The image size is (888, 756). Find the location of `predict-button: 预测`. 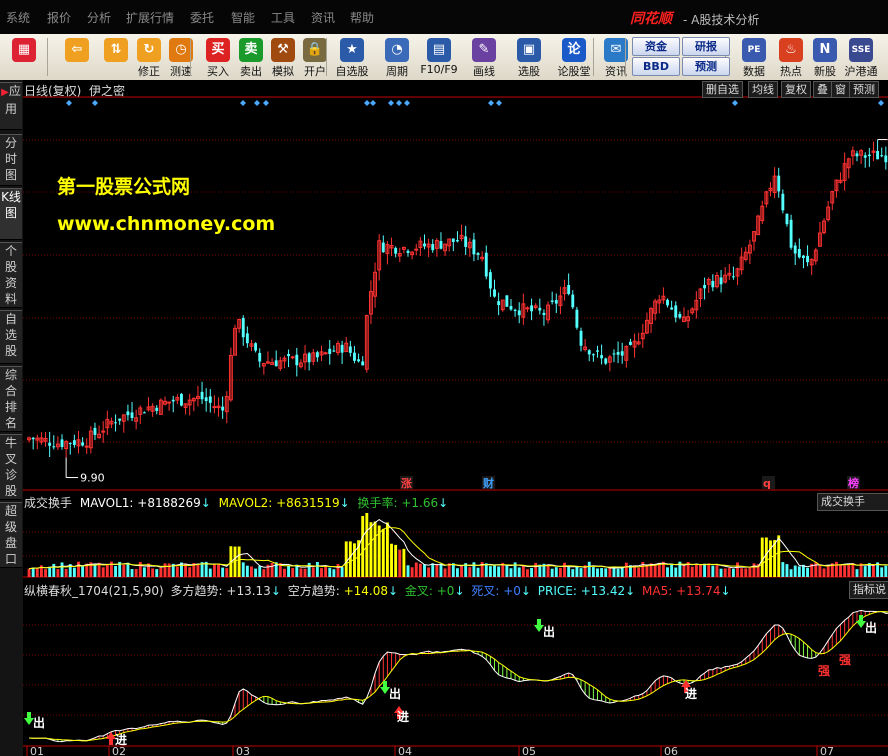

predict-button: 预测 is located at coordinates (864, 89).